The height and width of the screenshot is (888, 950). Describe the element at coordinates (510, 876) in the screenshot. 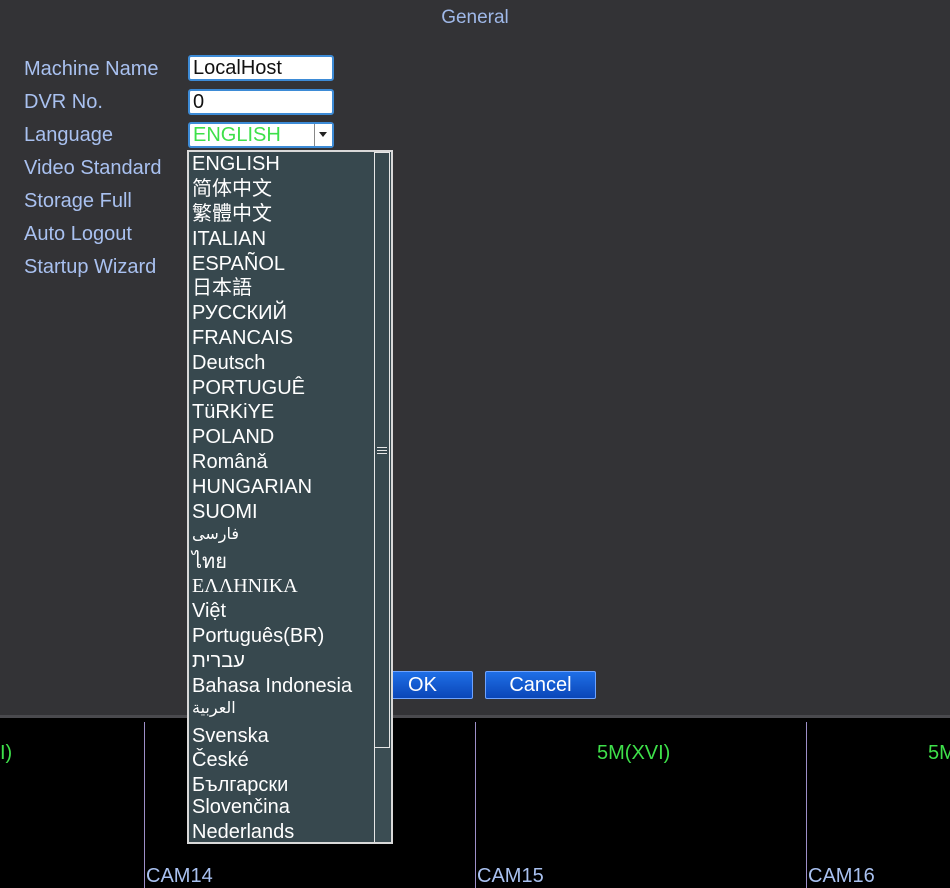

I see `camera-label-cam15: CAM15` at that location.